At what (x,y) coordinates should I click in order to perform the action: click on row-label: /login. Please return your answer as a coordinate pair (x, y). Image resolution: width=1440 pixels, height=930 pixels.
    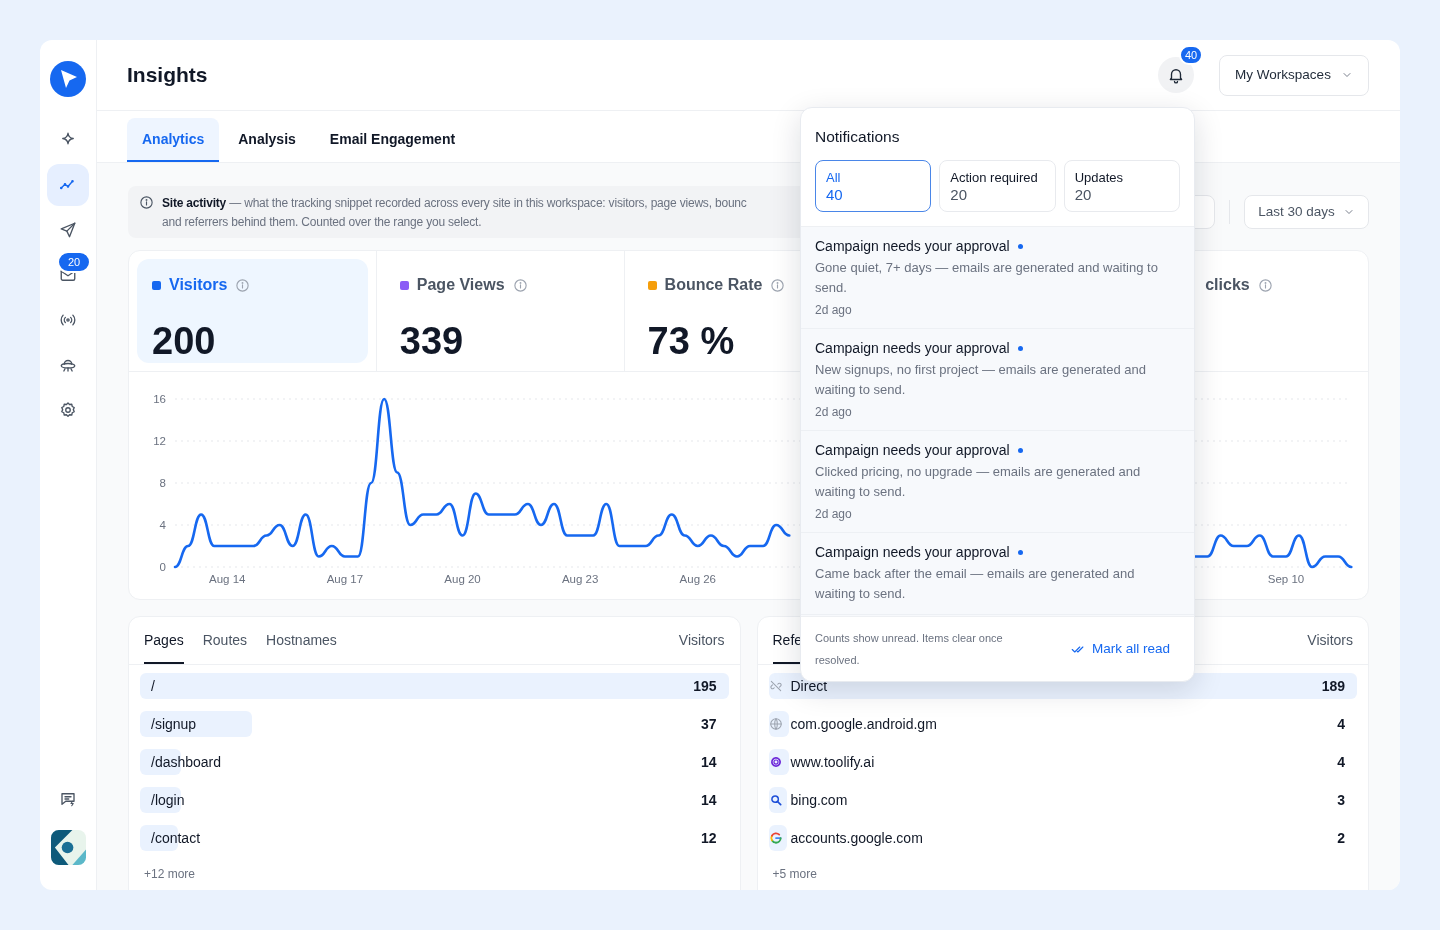
    Looking at the image, I should click on (168, 800).